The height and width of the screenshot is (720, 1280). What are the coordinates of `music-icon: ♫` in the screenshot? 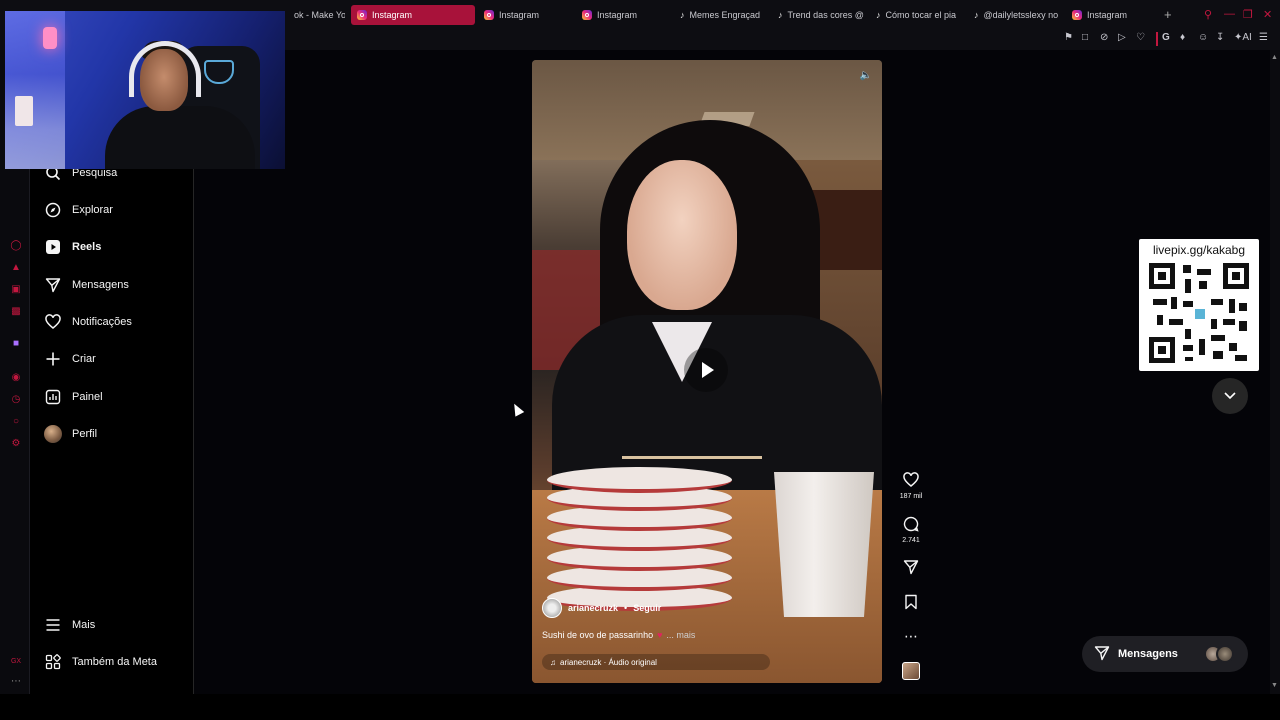 It's located at (553, 662).